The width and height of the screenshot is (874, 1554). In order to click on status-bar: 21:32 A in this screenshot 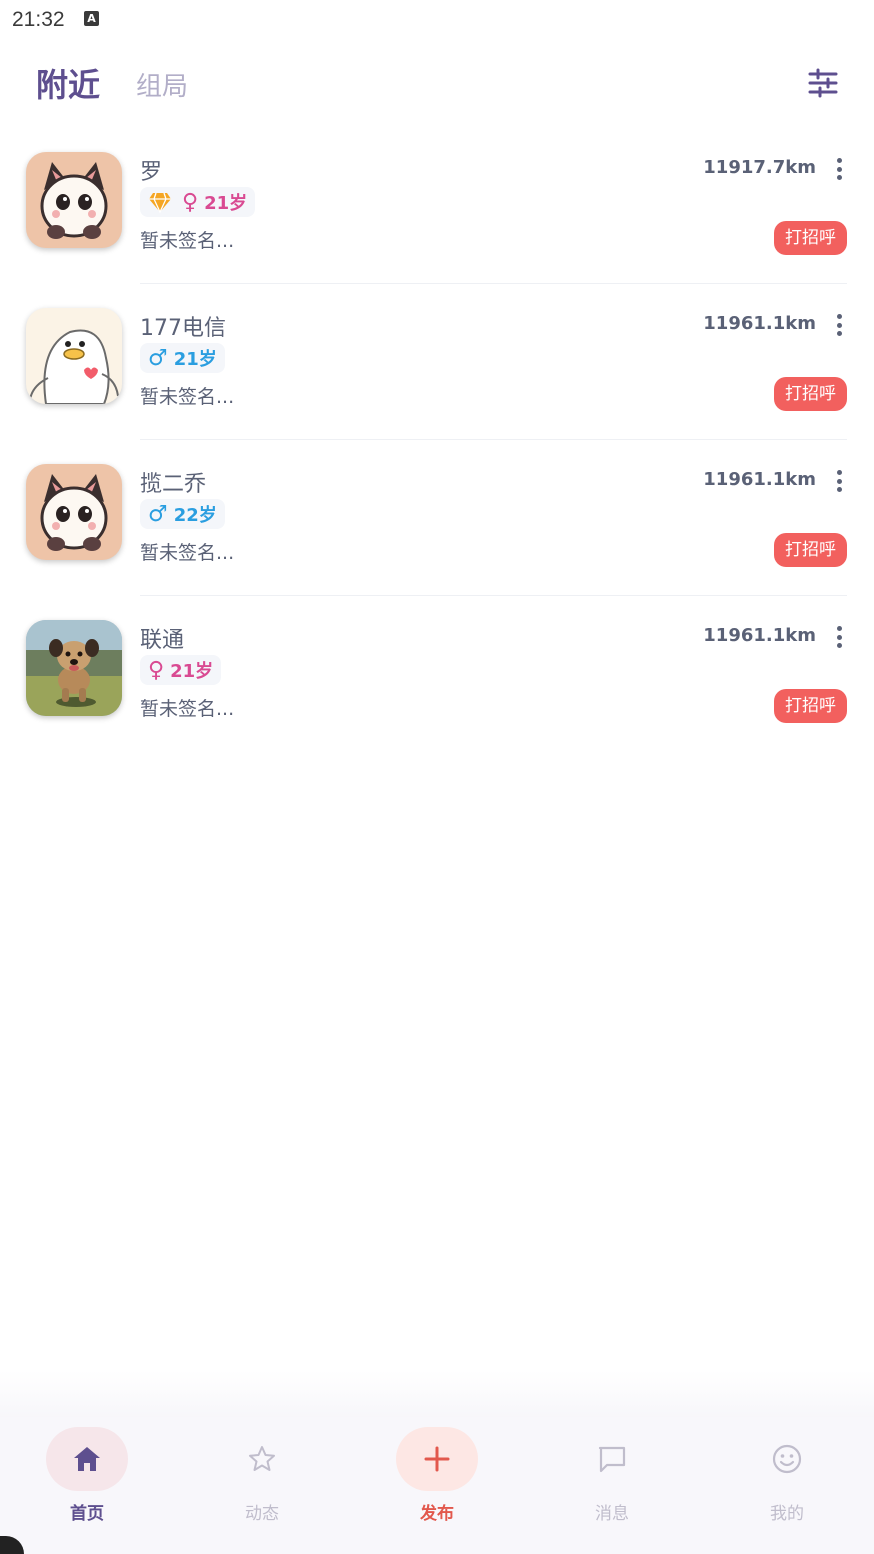, I will do `click(437, 20)`.